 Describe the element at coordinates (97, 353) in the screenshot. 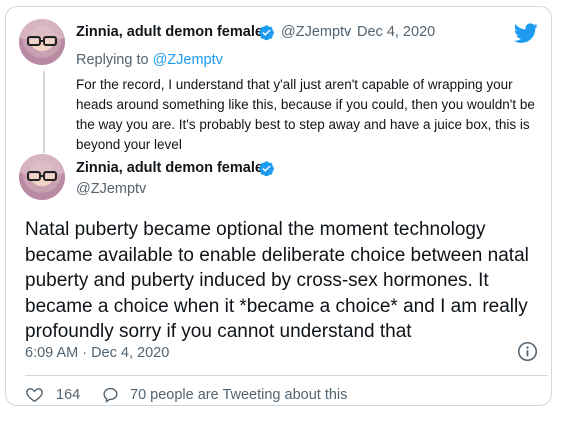

I see `tweet-timestamp: 6:09 AM · Dec 4, 2020` at that location.